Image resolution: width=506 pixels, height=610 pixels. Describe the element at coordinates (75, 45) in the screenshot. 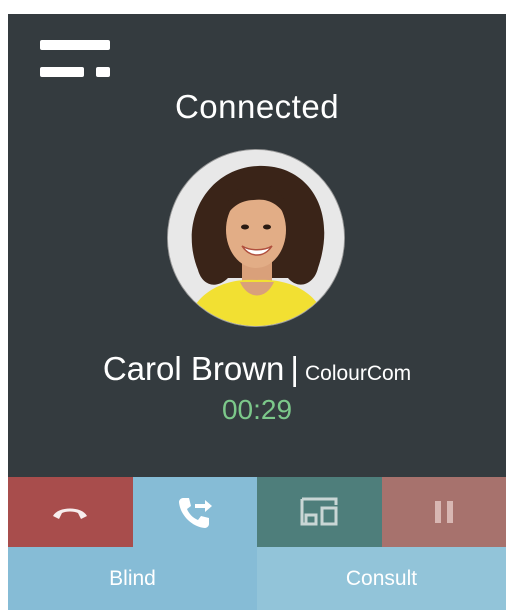

I see `menu-bar-top` at that location.